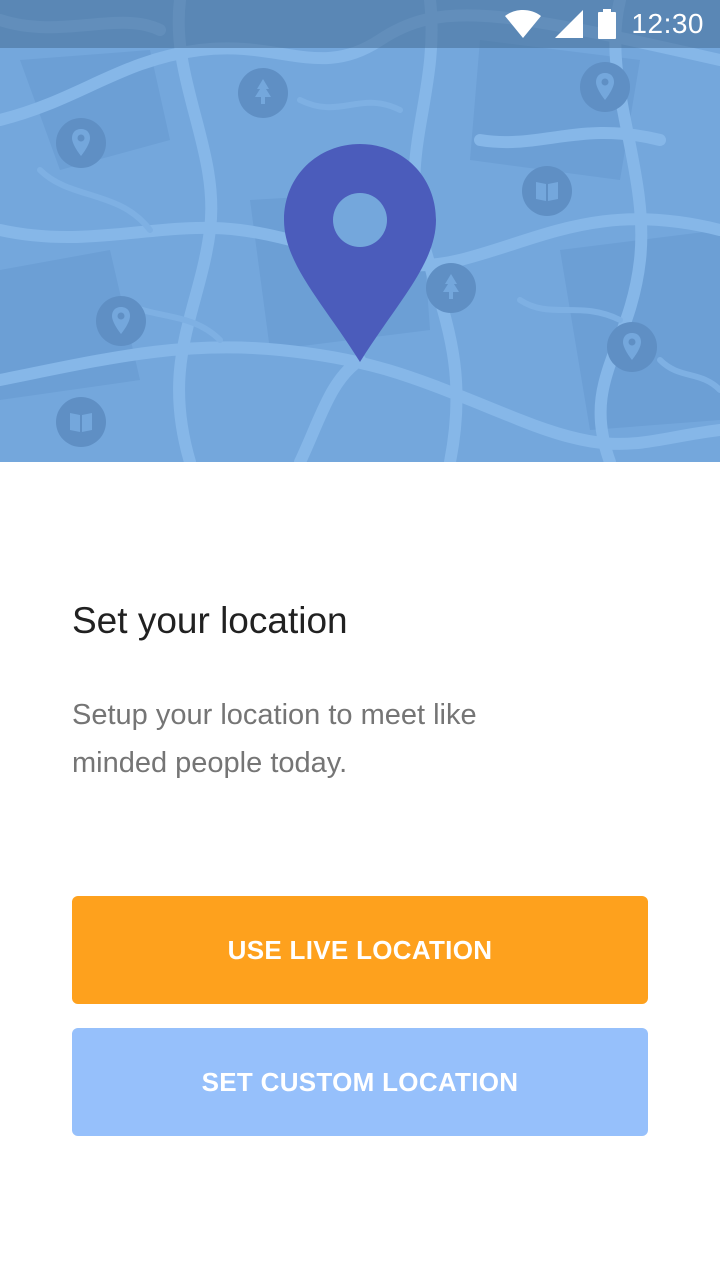 This screenshot has width=720, height=1280. Describe the element at coordinates (210, 620) in the screenshot. I see `page-title: Set your location` at that location.